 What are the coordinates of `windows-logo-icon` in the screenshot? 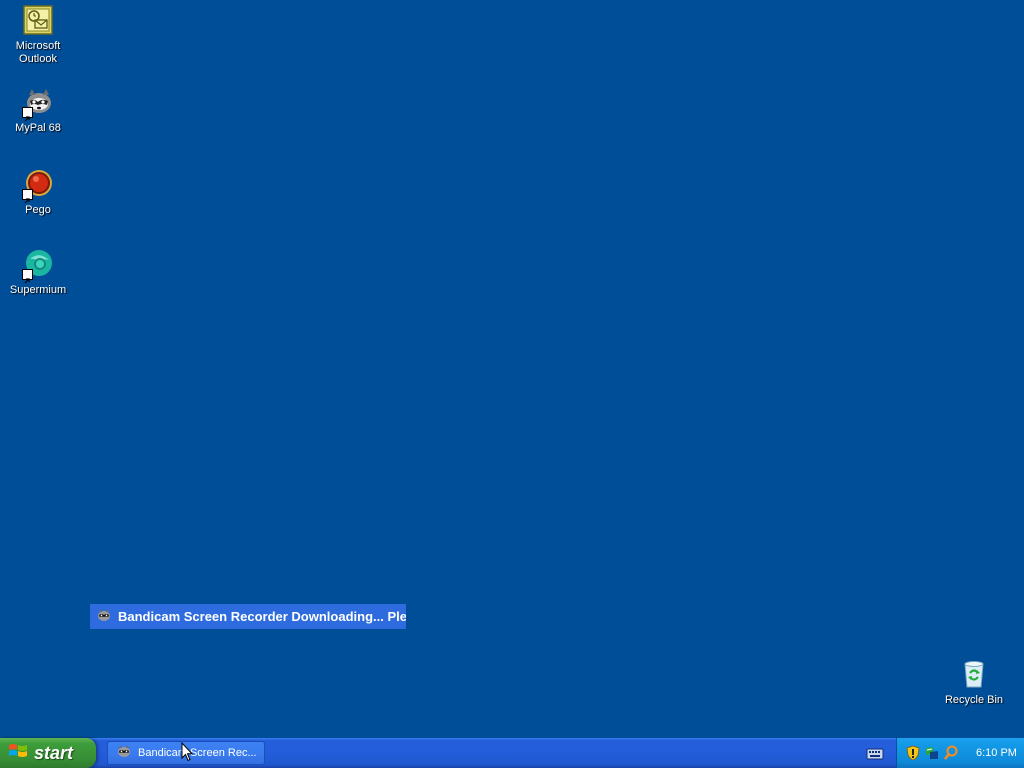 It's located at (18, 753).